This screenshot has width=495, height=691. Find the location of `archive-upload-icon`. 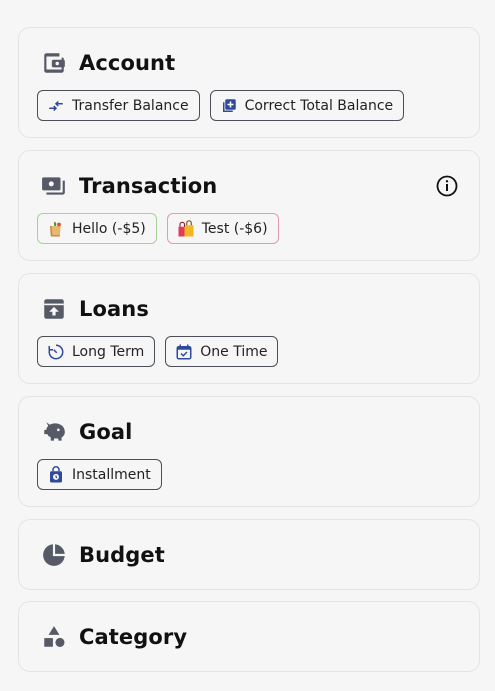

archive-upload-icon is located at coordinates (54, 309).